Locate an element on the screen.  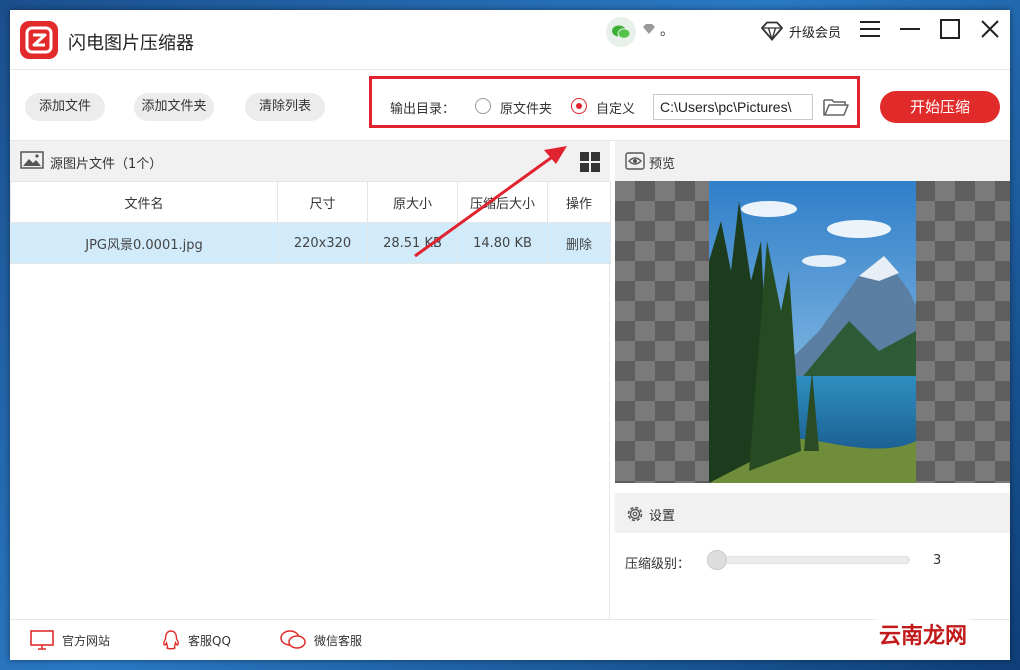
close-button is located at coordinates (991, 30).